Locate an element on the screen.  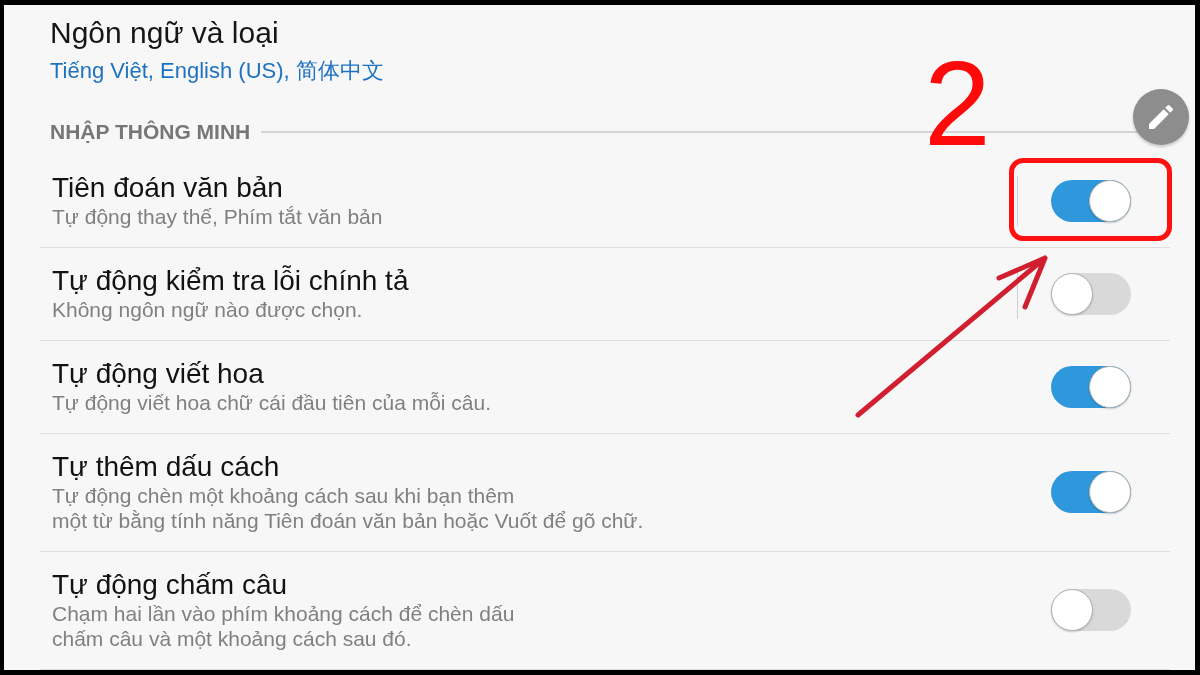
setting-description: Chạm hai lần vào phím khoảng cách để chèn dấu chấm câu và một khoảng cách sau đó. is located at coordinates (283, 626).